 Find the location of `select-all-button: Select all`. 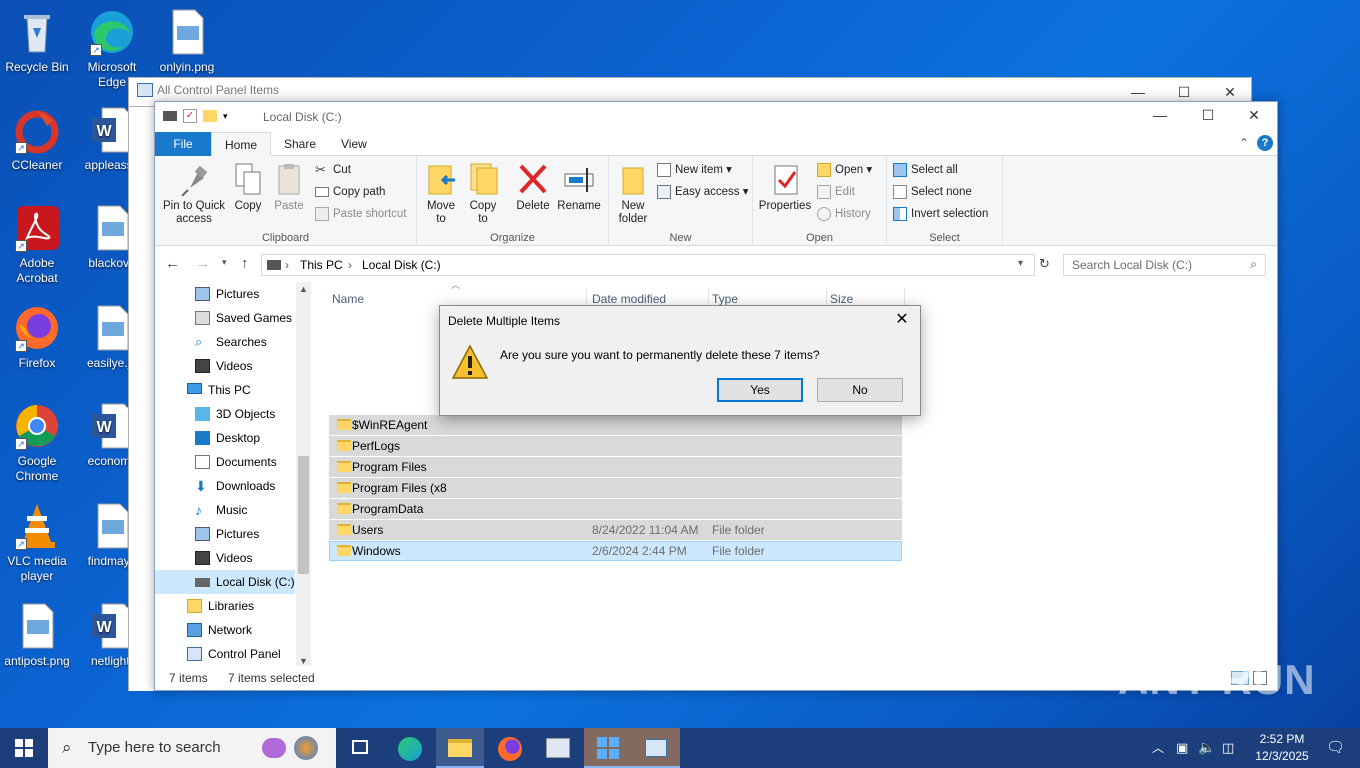

select-all-button: Select all is located at coordinates (925, 170).